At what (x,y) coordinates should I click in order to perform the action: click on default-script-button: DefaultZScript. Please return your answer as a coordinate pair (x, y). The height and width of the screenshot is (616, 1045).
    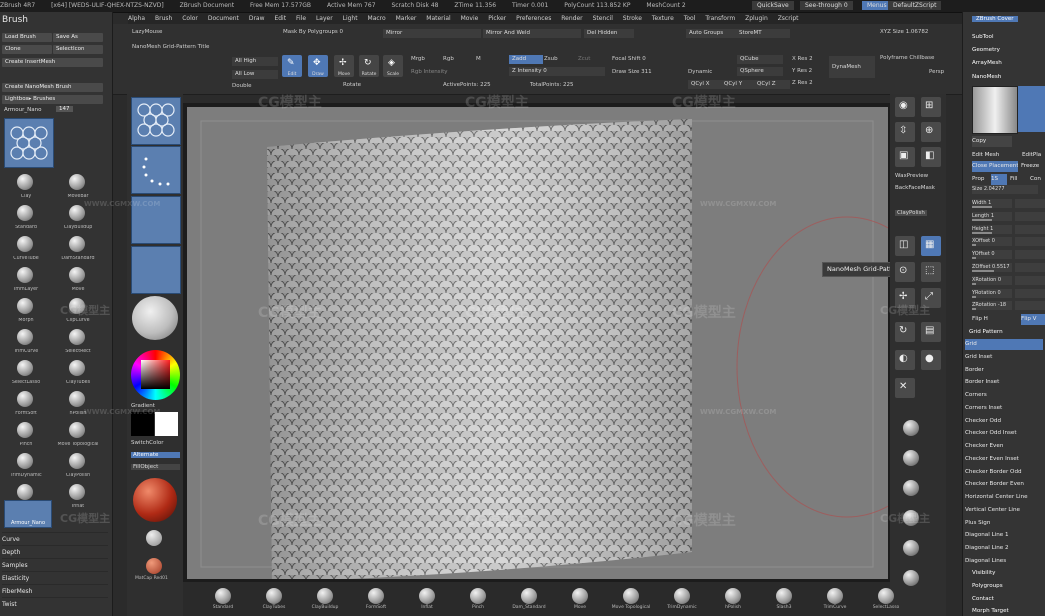
    Looking at the image, I should click on (915, 5).